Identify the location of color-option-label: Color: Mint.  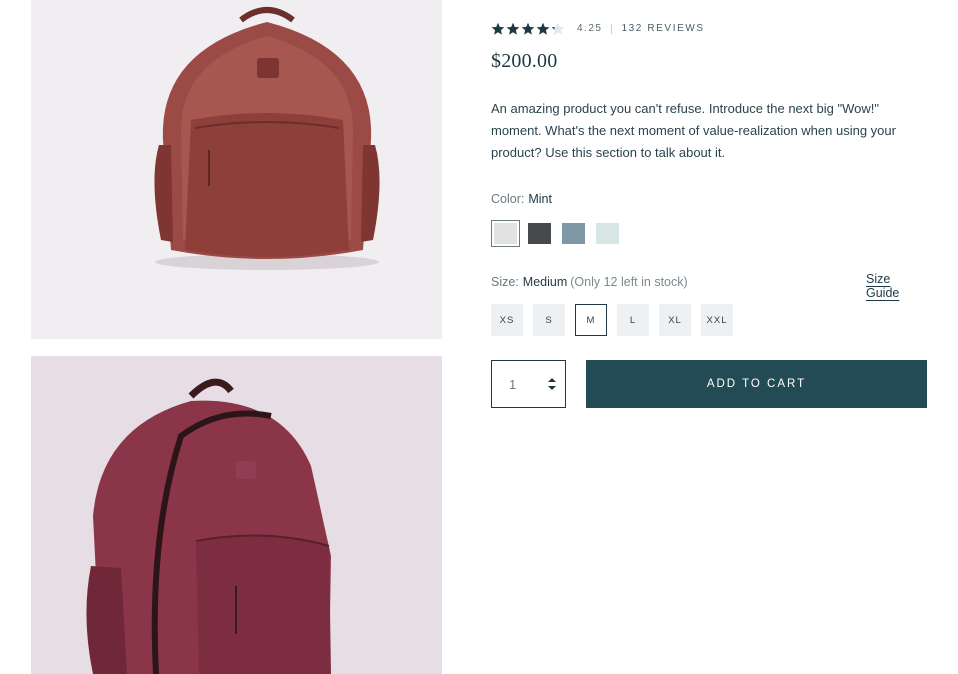
(521, 199).